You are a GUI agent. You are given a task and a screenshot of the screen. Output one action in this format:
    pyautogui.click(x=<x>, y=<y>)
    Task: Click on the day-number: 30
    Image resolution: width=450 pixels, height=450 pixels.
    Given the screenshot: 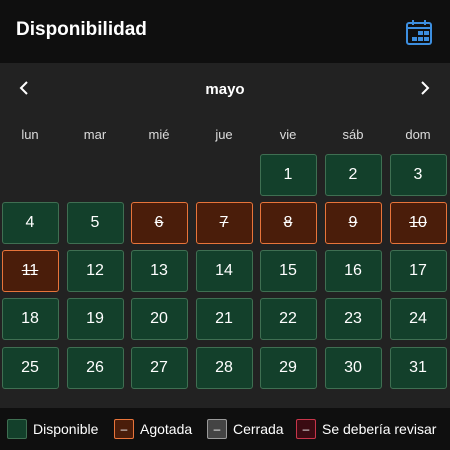 What is the action you would take?
    pyautogui.click(x=353, y=367)
    